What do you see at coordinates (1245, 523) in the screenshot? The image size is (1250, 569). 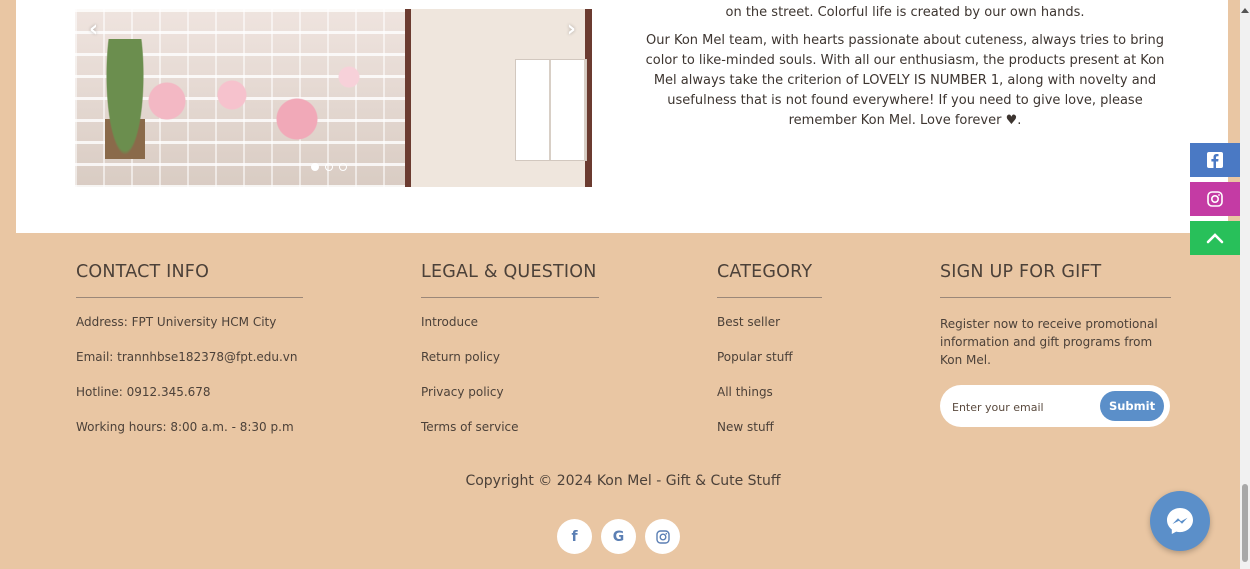 I see `scrollbar-thumb` at bounding box center [1245, 523].